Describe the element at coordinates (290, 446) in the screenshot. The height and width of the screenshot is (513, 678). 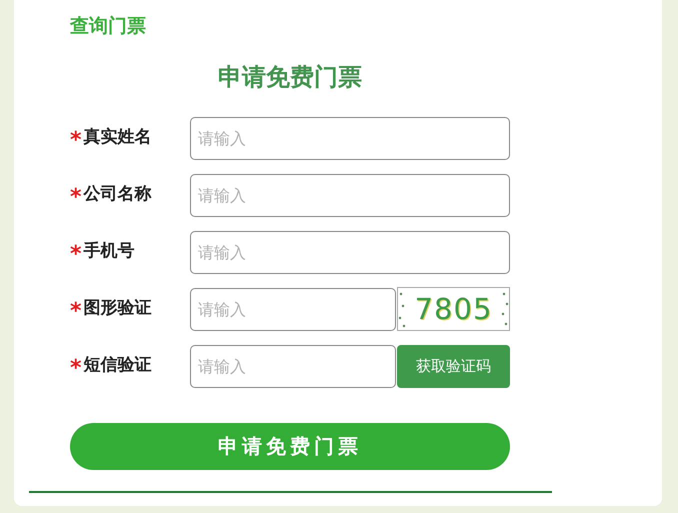
I see `submit-button: 申请免费门票` at that location.